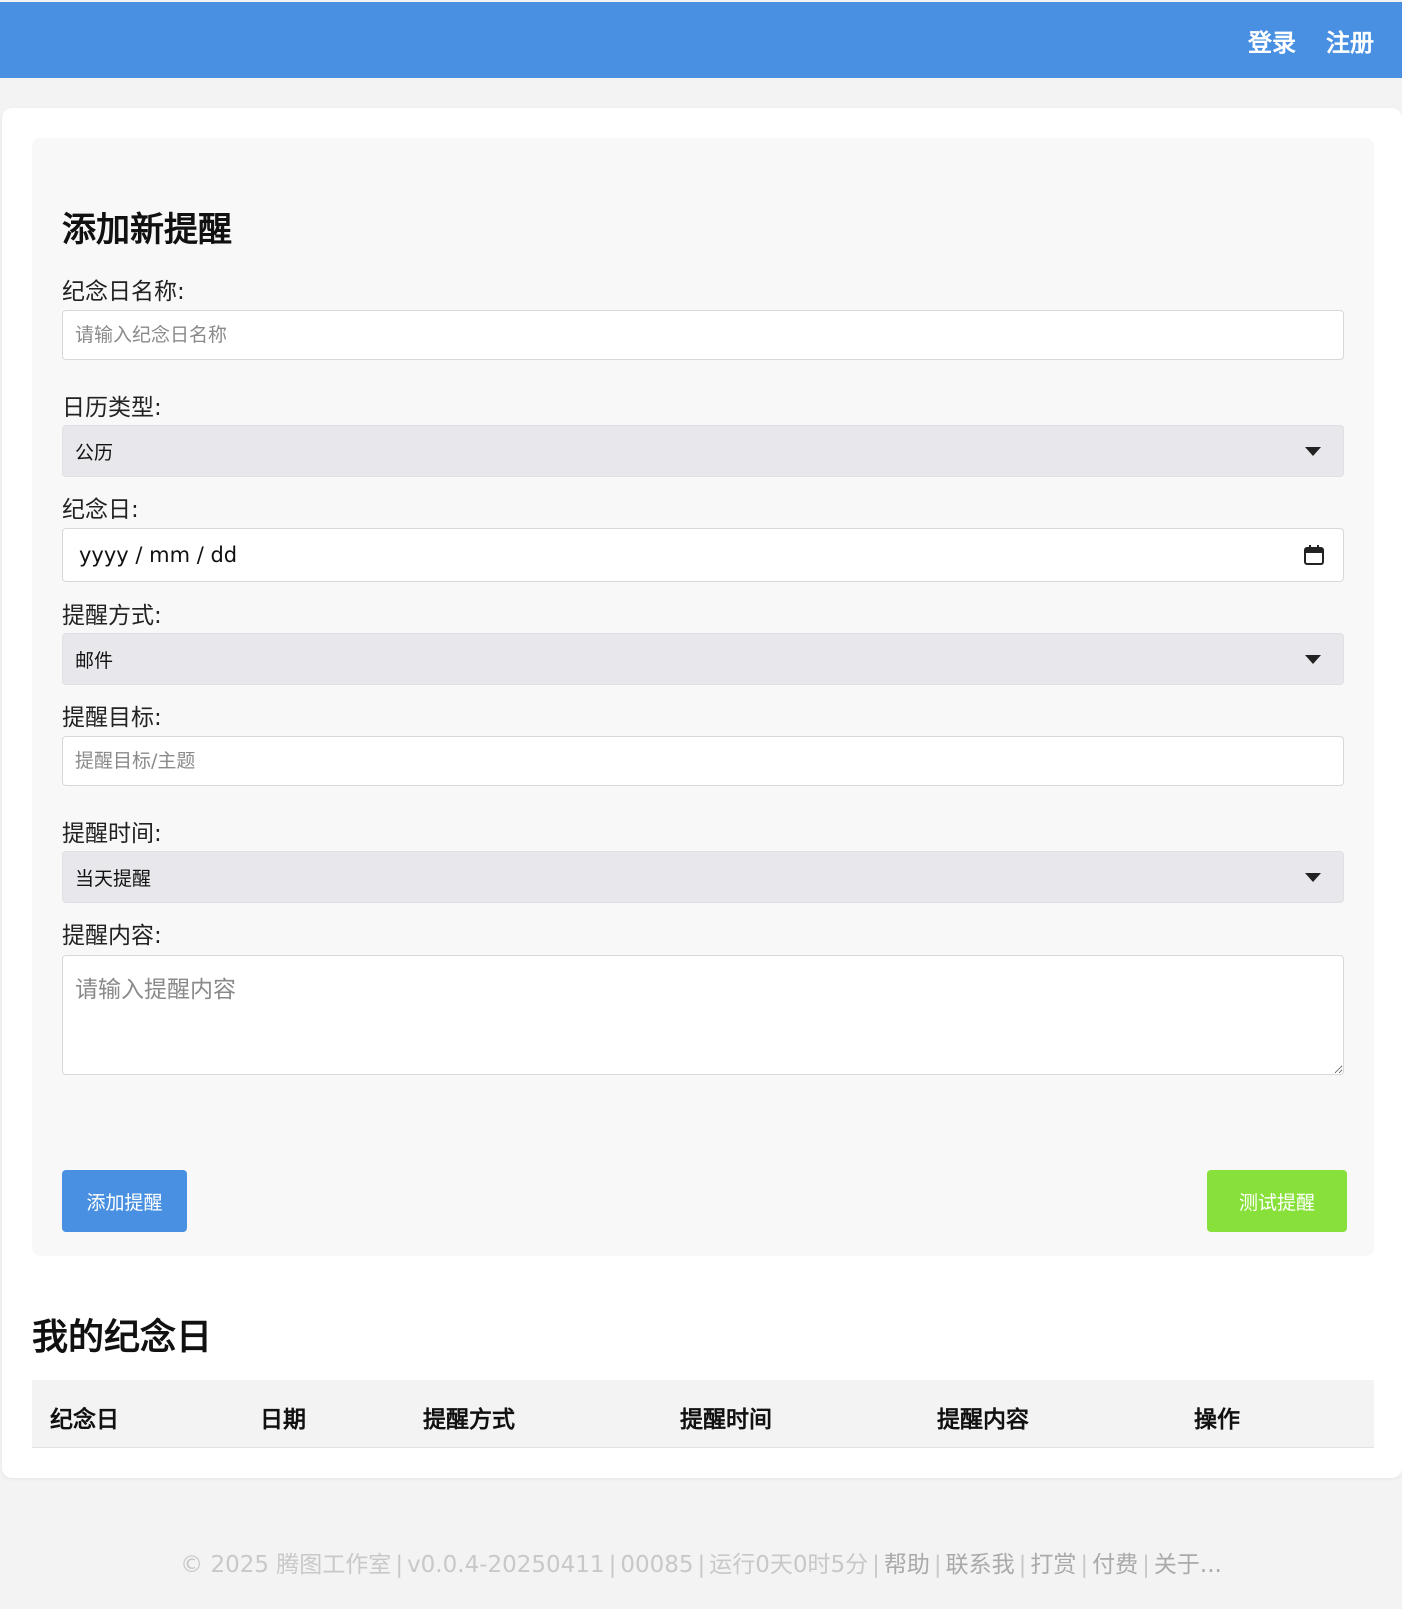 This screenshot has height=1609, width=1402. I want to click on column-header-actions: 操作, so click(1217, 1420).